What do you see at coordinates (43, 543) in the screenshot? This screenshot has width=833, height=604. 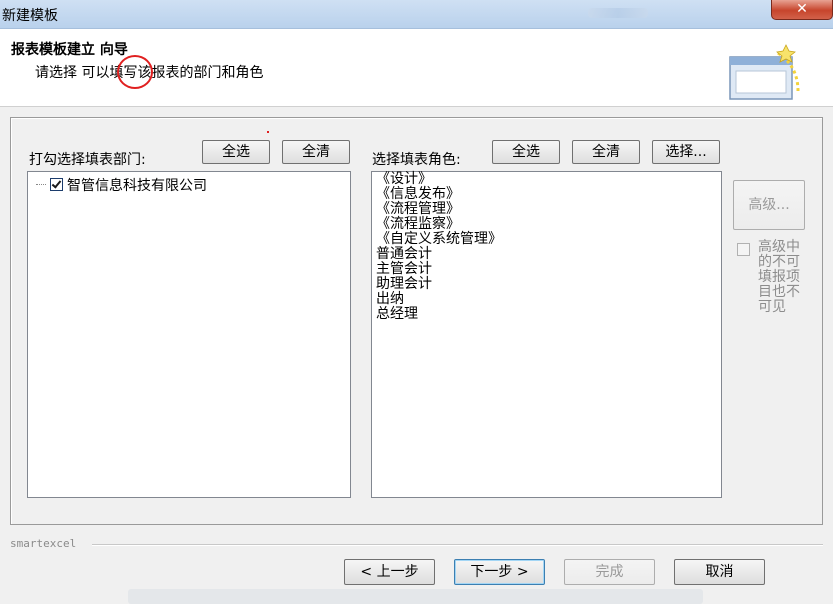 I see `brand-label: smartexcel` at bounding box center [43, 543].